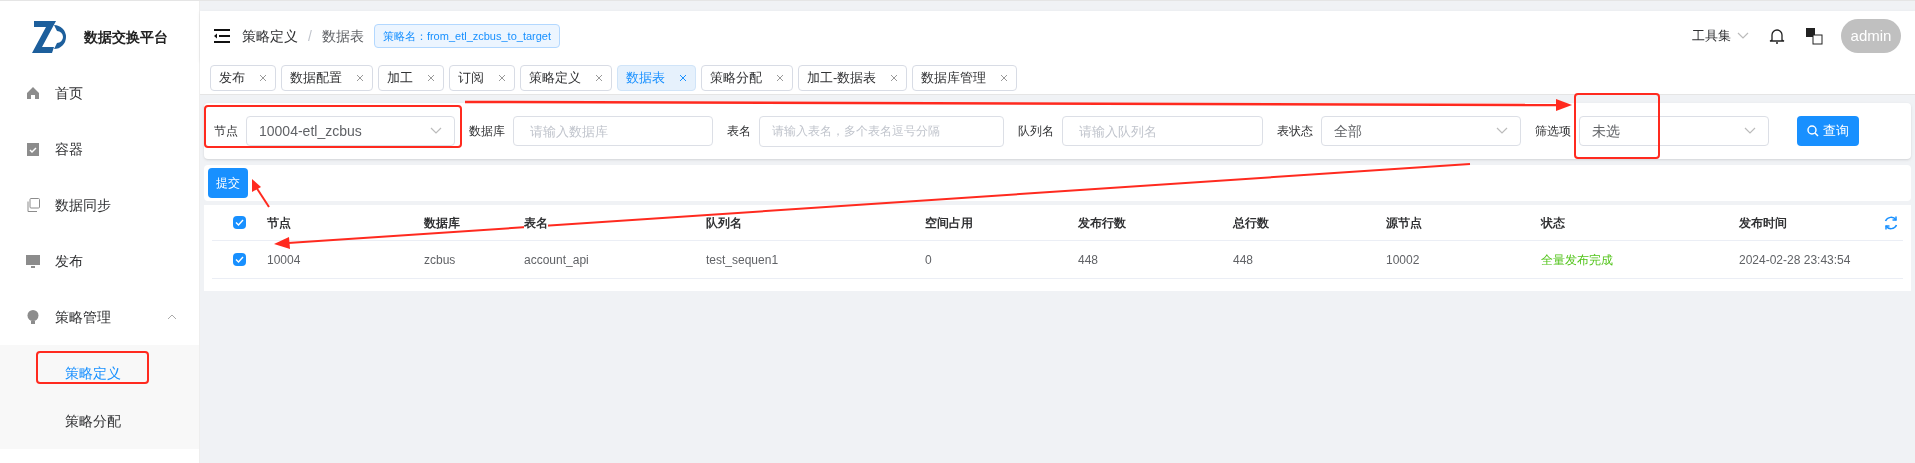 This screenshot has width=1915, height=463. Describe the element at coordinates (33, 205) in the screenshot. I see `copy-icon` at that location.